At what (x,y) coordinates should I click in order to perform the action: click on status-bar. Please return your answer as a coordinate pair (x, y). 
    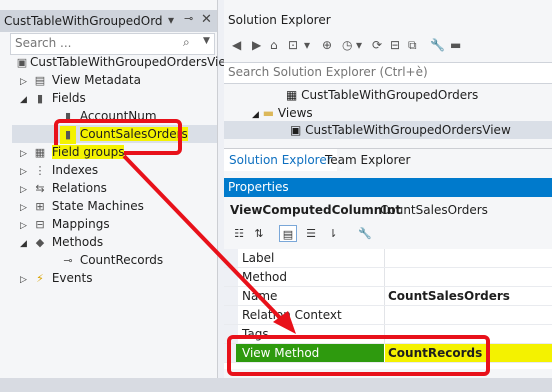
    Looking at the image, I should click on (276, 385).